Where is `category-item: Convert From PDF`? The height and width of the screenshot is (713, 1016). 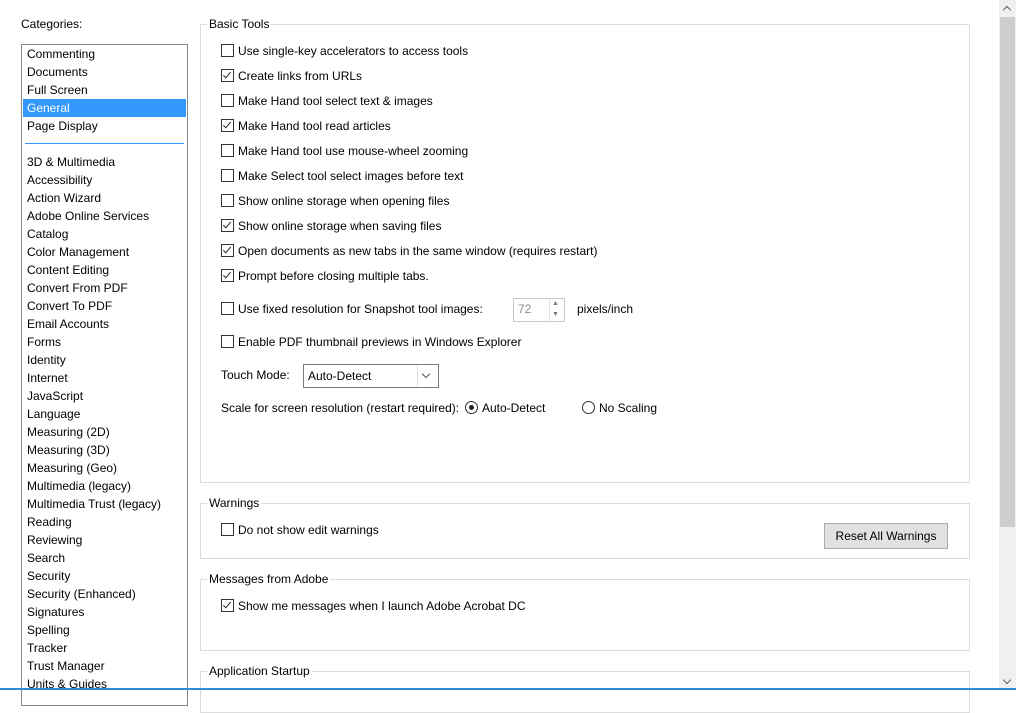 category-item: Convert From PDF is located at coordinates (104, 288).